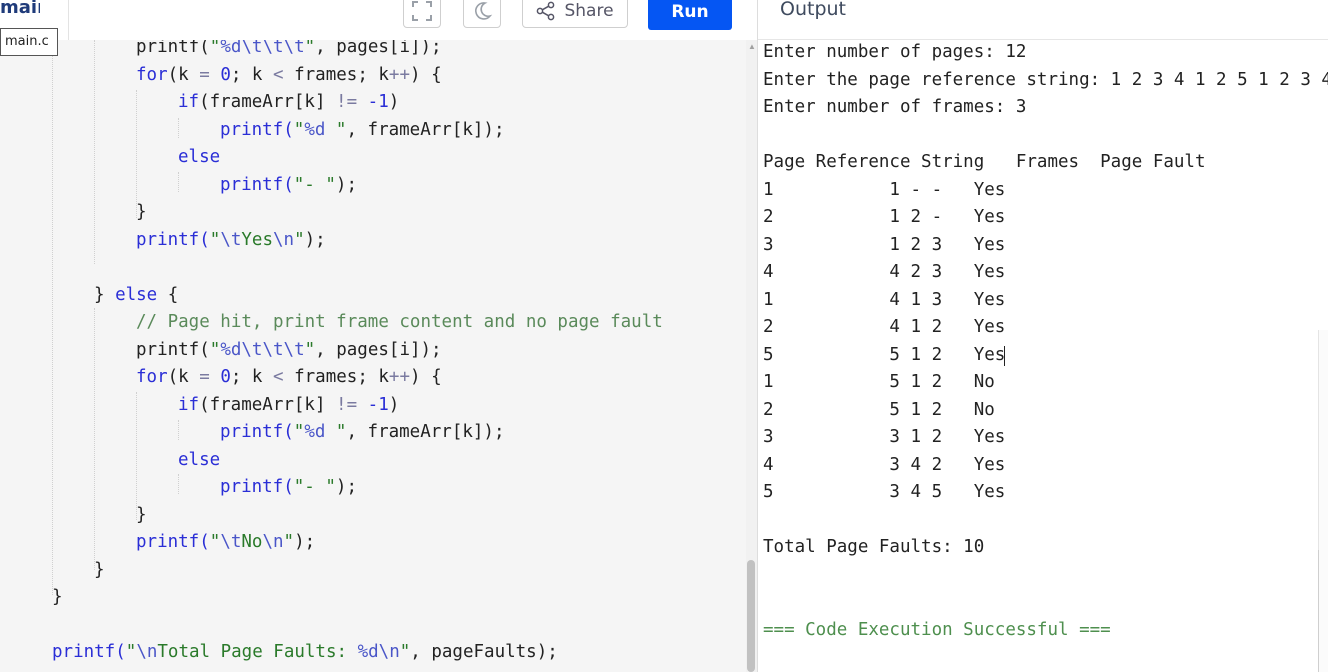 The width and height of the screenshot is (1328, 672). I want to click on output-line: 4 4 2 3 Yes, so click(884, 272).